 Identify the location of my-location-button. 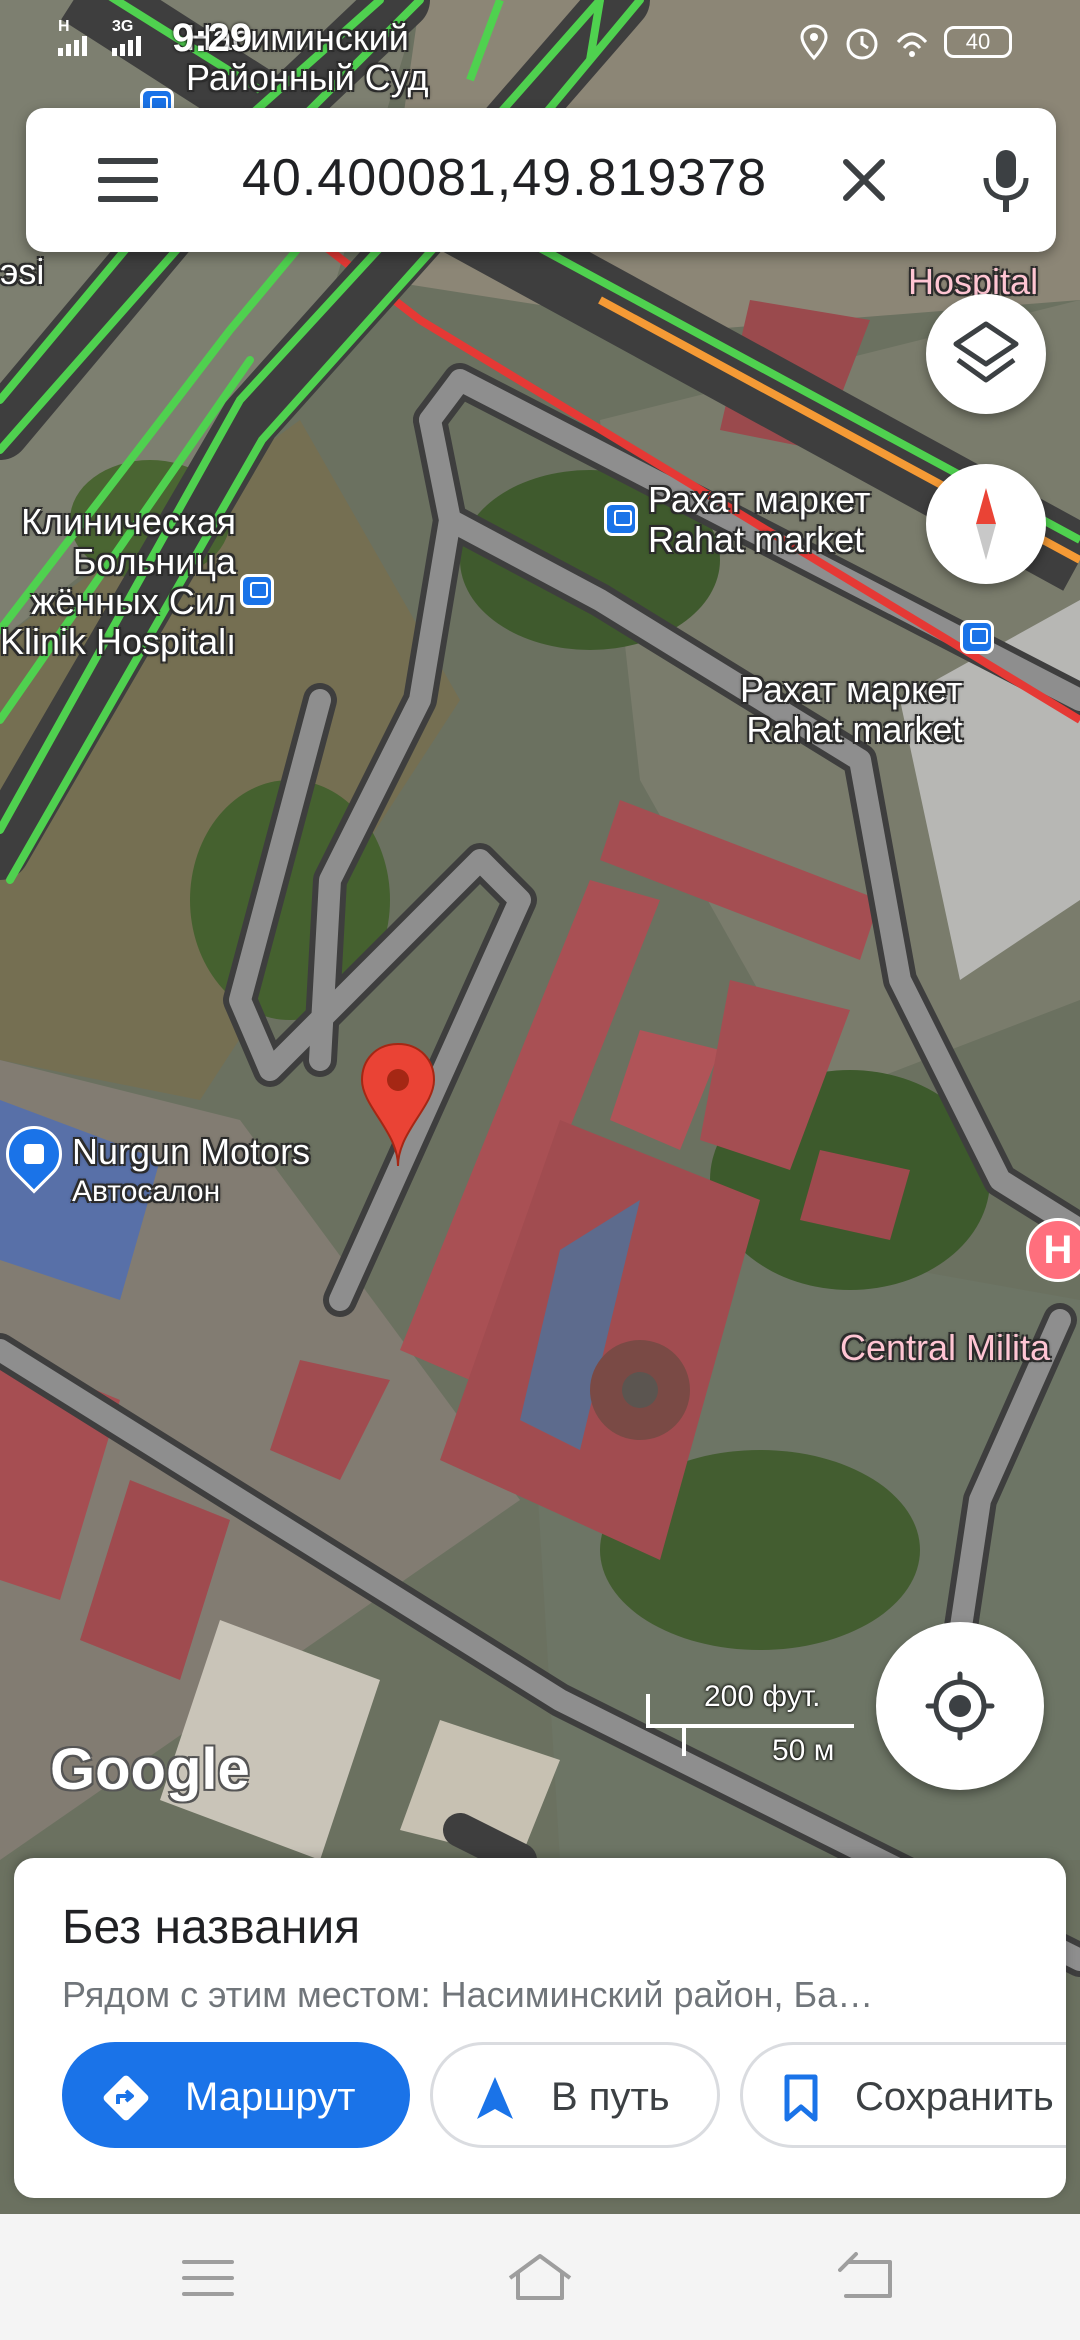
(960, 1706).